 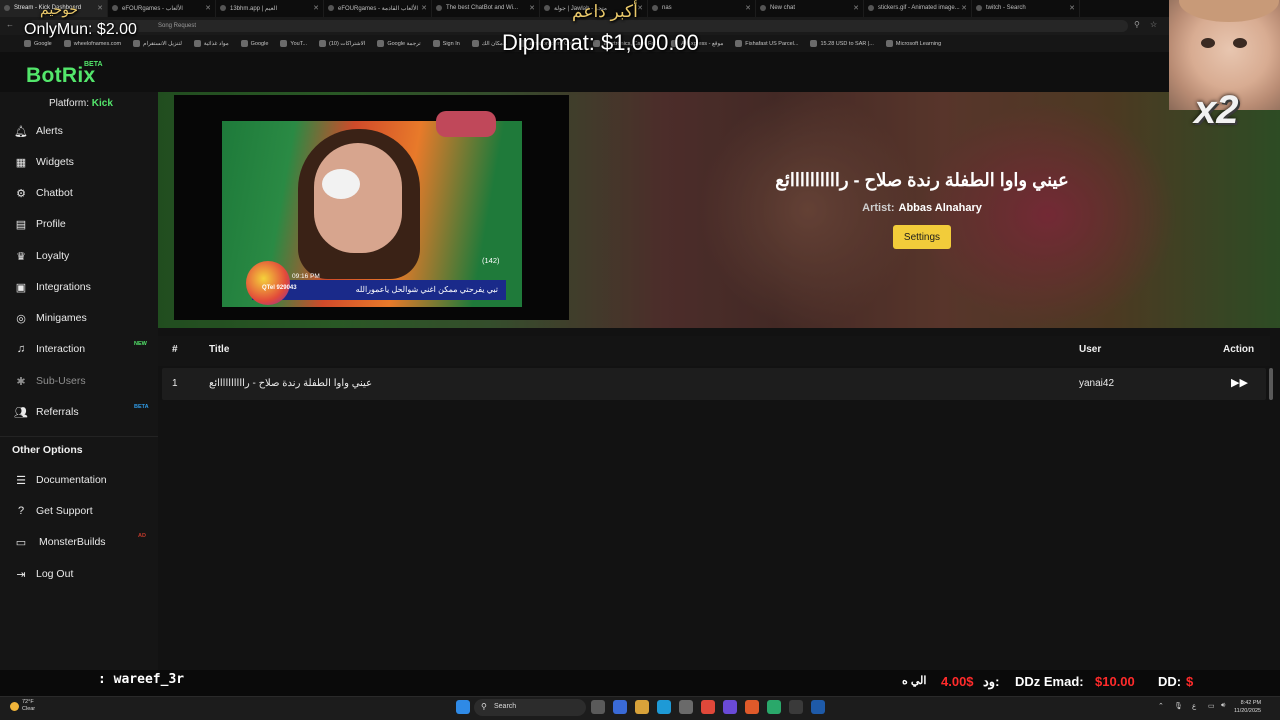 I want to click on microphone-icon: 🎙︎, so click(x=1178, y=706).